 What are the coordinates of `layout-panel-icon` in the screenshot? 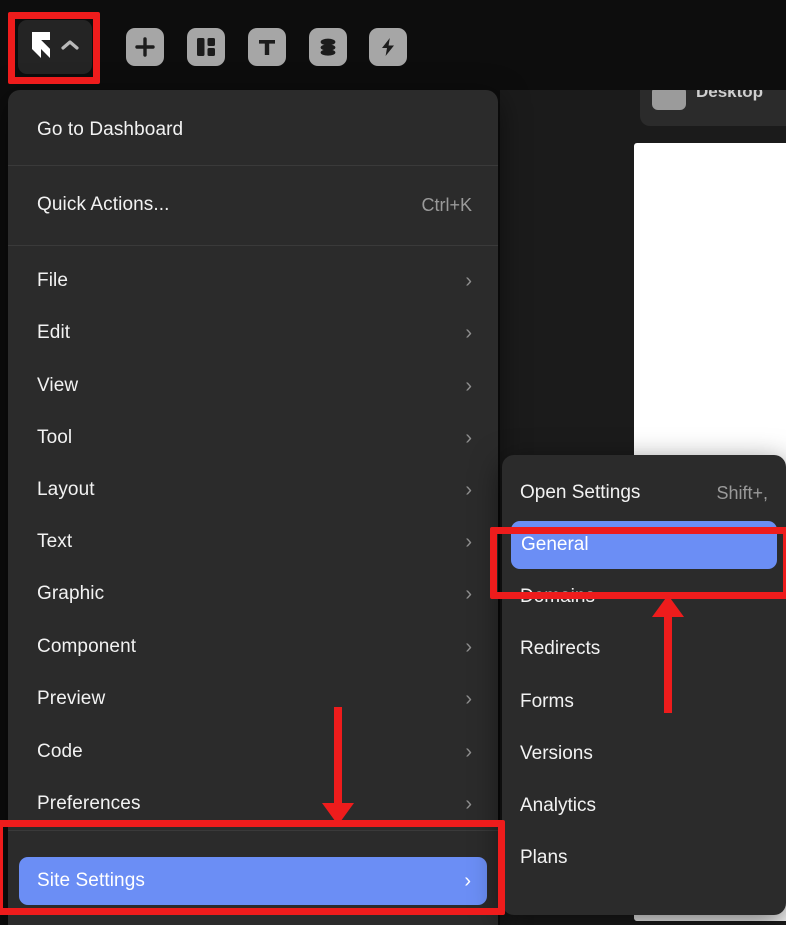 It's located at (206, 47).